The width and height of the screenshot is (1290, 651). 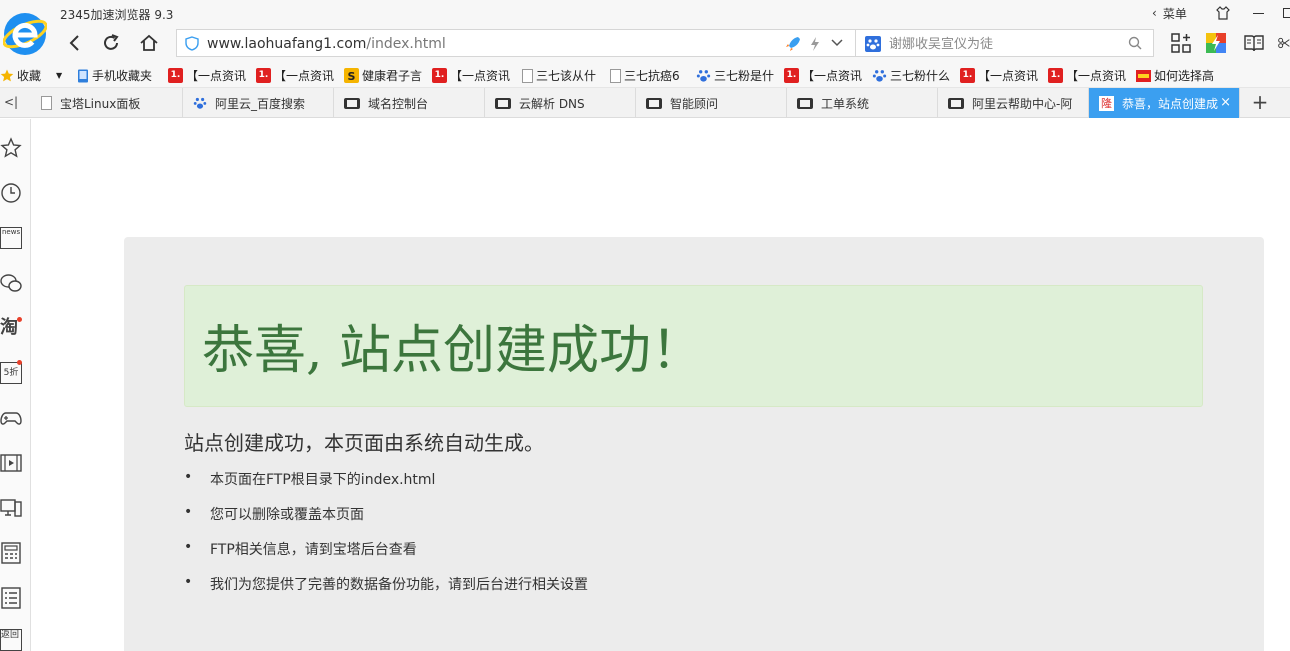 I want to click on tab-tickets: 工单系统, so click(x=862, y=103).